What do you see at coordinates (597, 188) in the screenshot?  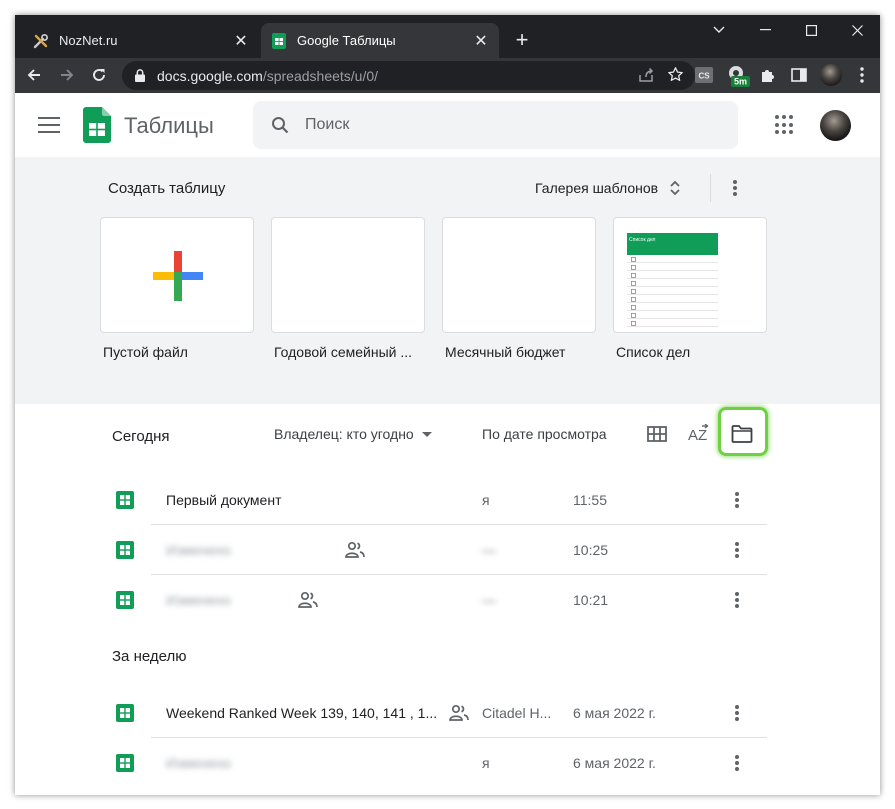 I see `gallery-link-label: Галерея шаблонов` at bounding box center [597, 188].